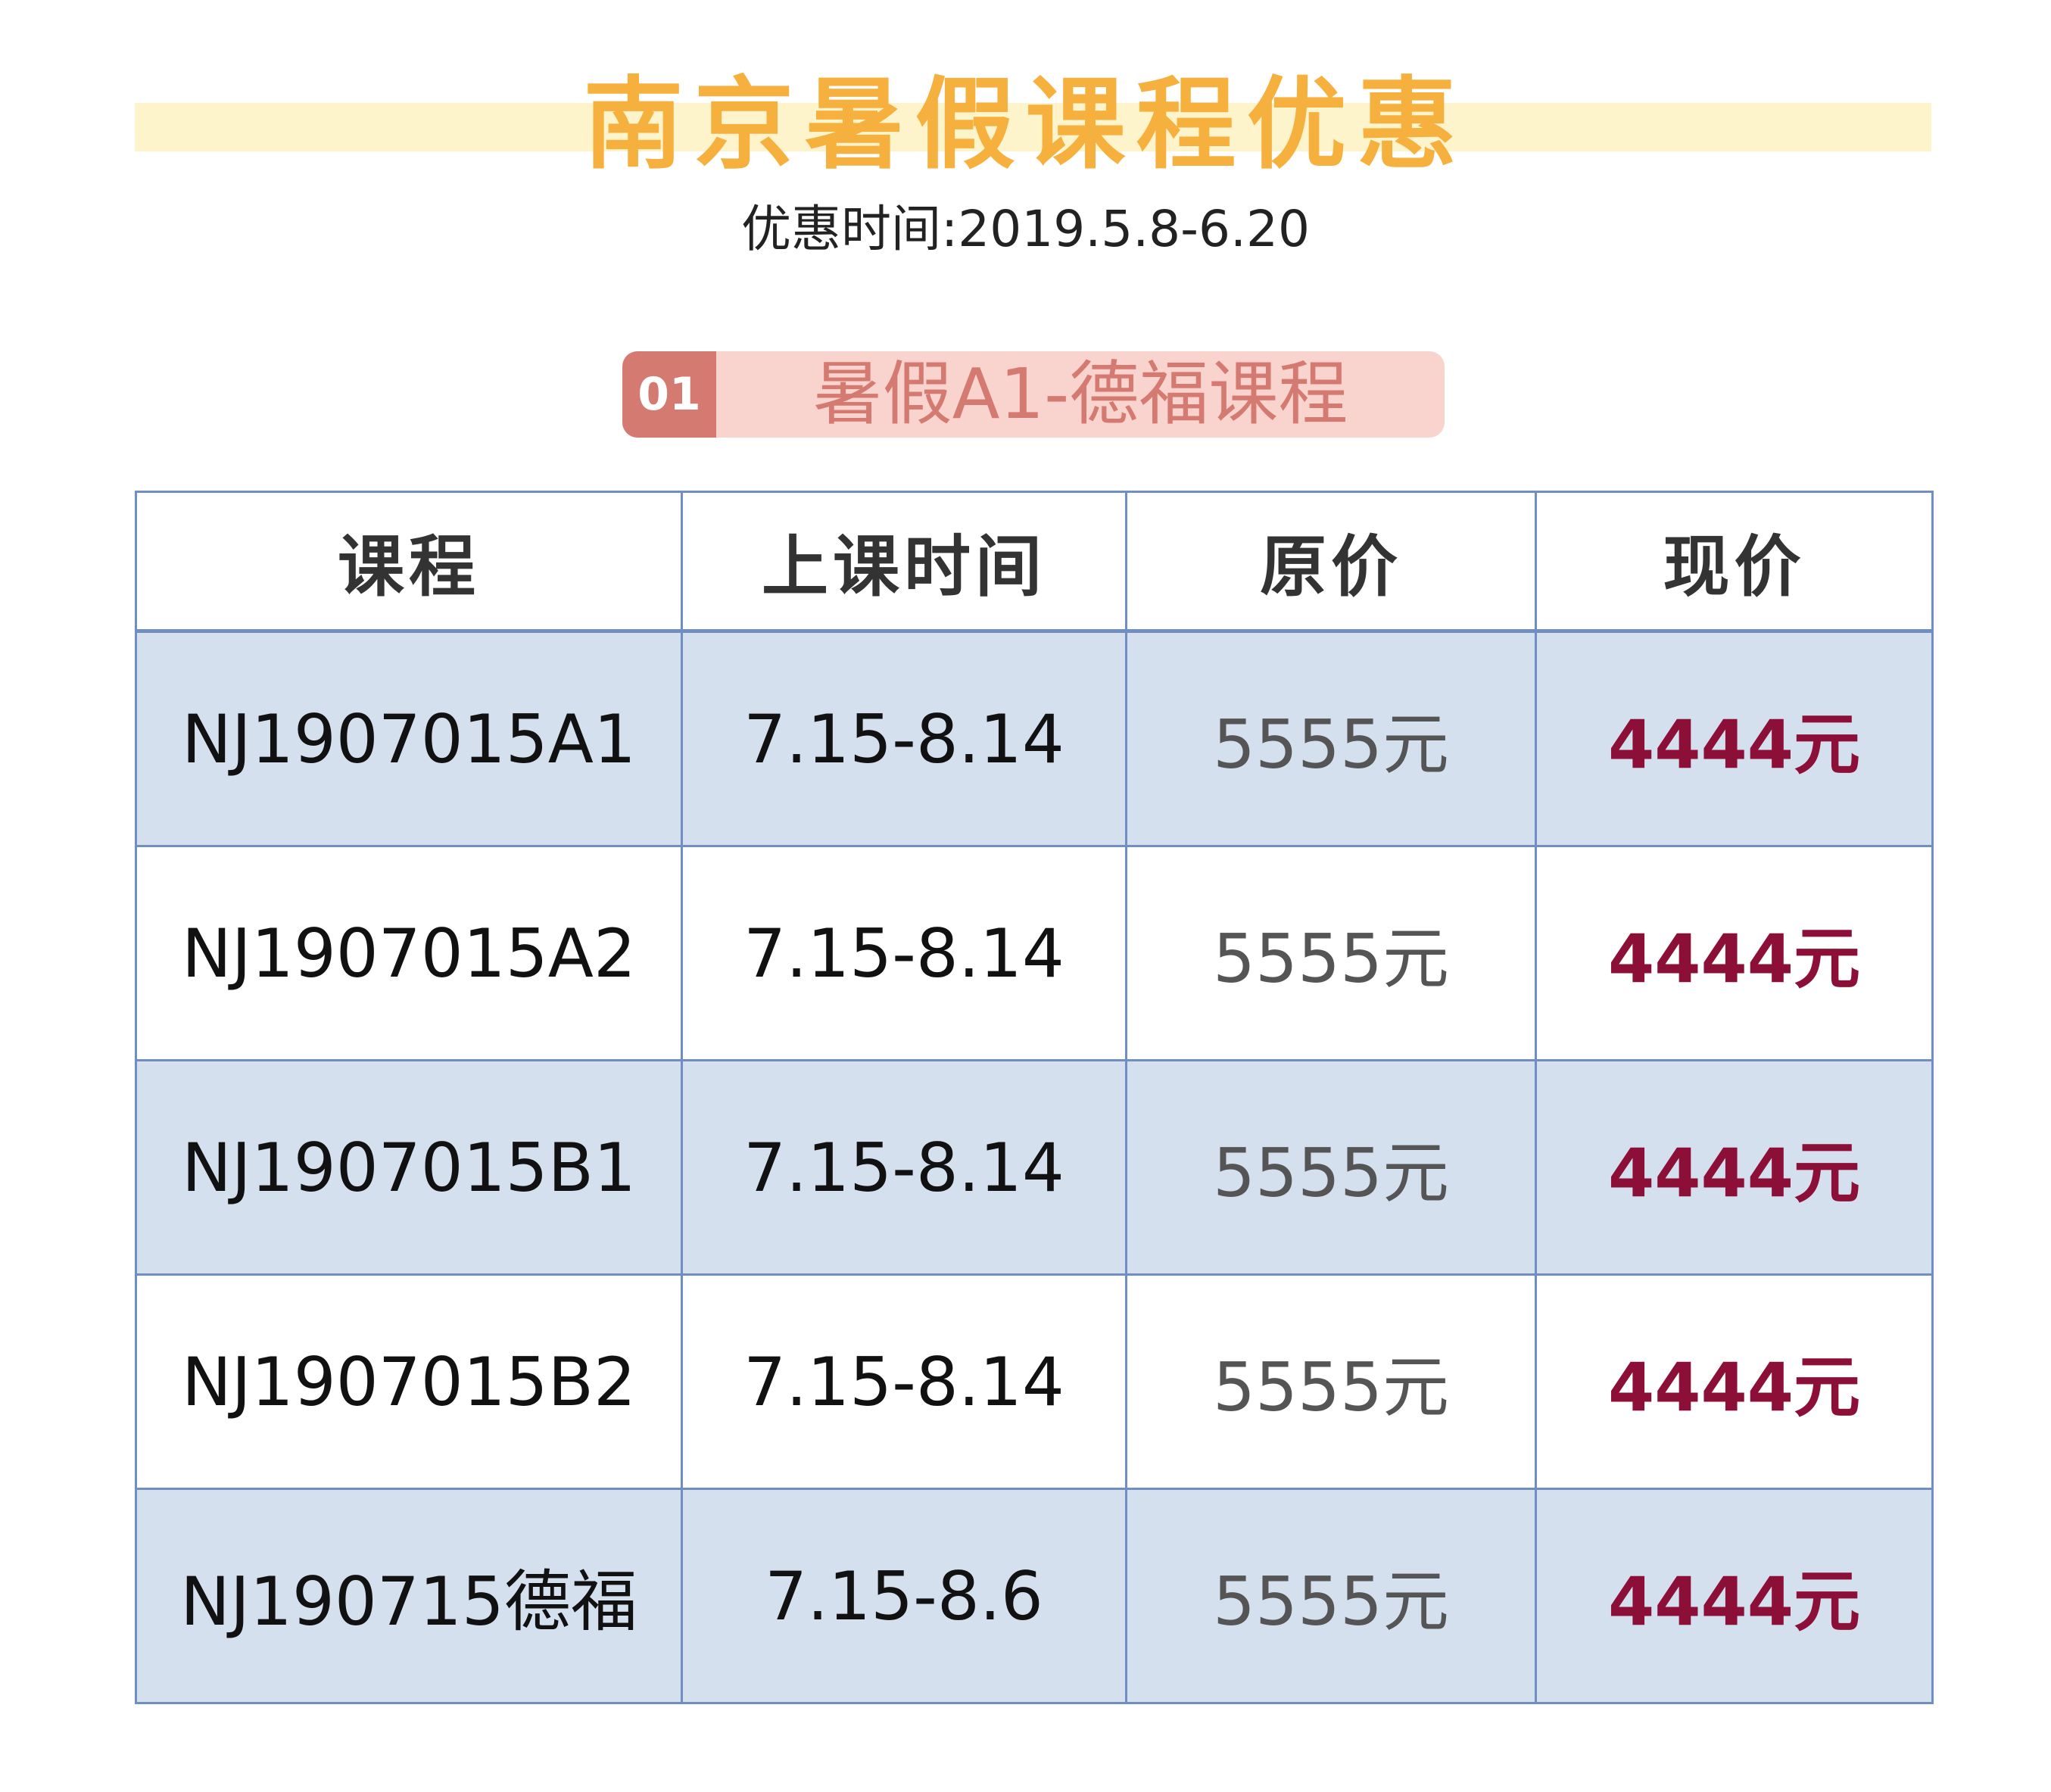 Image resolution: width=2051 pixels, height=1792 pixels. Describe the element at coordinates (409, 953) in the screenshot. I see `course-code: NJ1907015A2` at that location.